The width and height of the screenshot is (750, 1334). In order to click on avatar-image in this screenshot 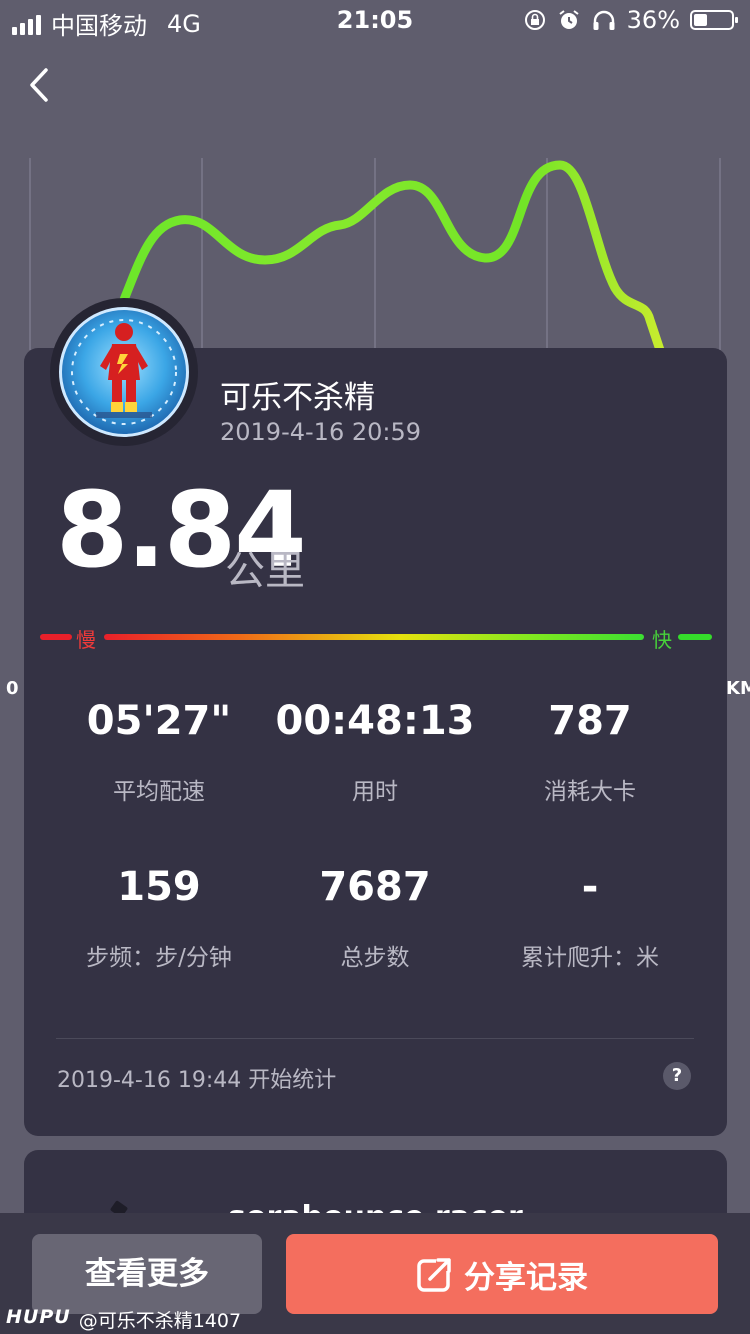, I will do `click(124, 372)`.